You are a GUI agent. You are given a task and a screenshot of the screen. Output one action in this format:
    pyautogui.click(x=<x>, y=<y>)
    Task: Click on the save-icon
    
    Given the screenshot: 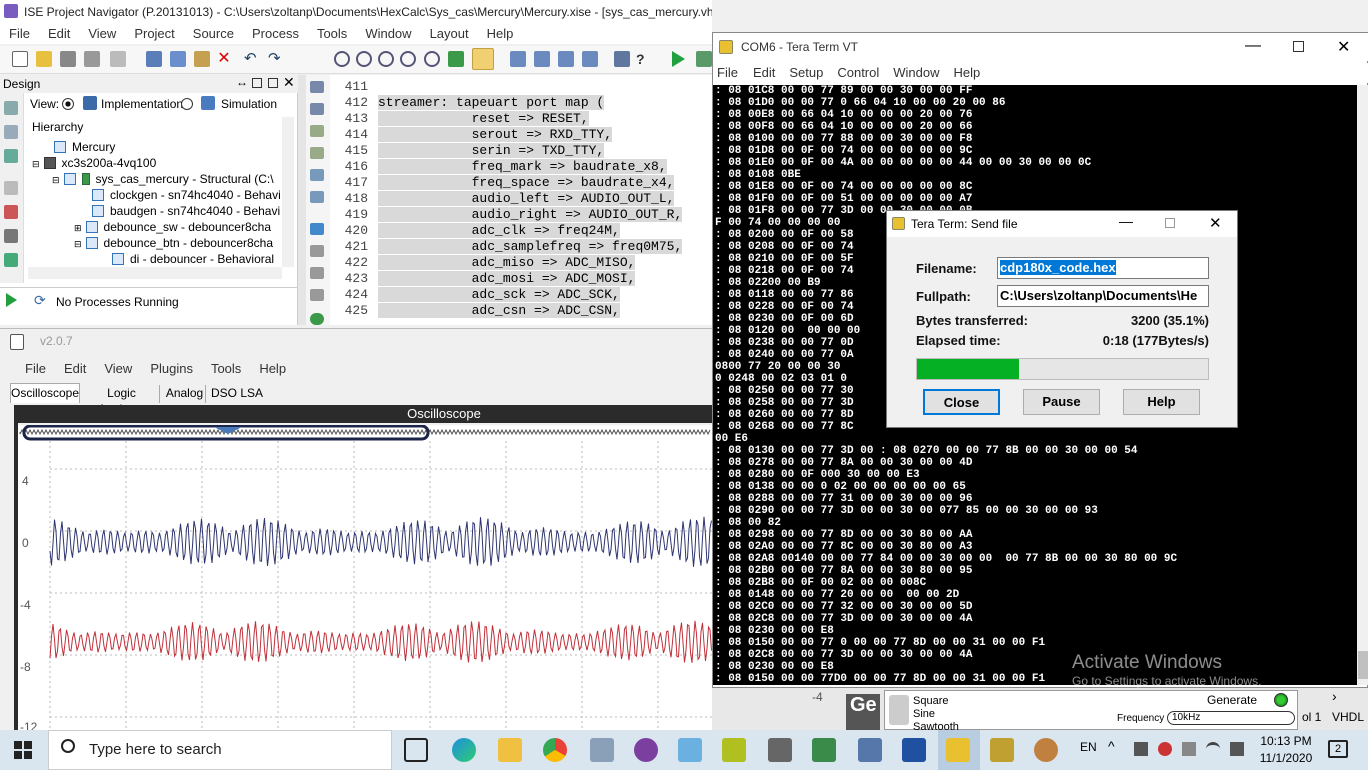 What is the action you would take?
    pyautogui.click(x=68, y=59)
    